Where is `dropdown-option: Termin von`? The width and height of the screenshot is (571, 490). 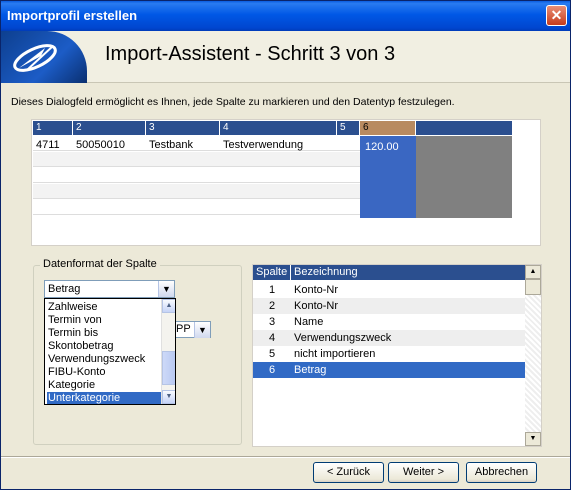 dropdown-option: Termin von is located at coordinates (105, 320).